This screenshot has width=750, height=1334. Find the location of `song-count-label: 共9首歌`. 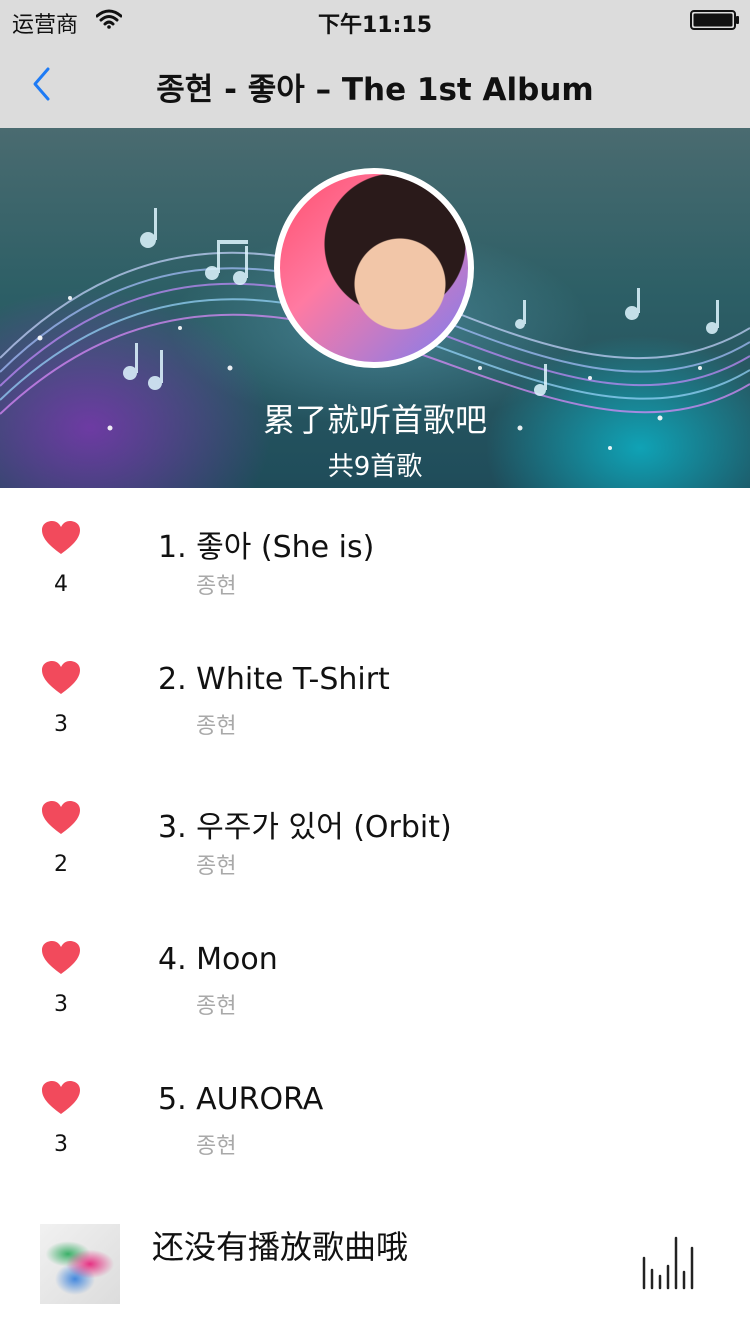

song-count-label: 共9首歌 is located at coordinates (375, 467).